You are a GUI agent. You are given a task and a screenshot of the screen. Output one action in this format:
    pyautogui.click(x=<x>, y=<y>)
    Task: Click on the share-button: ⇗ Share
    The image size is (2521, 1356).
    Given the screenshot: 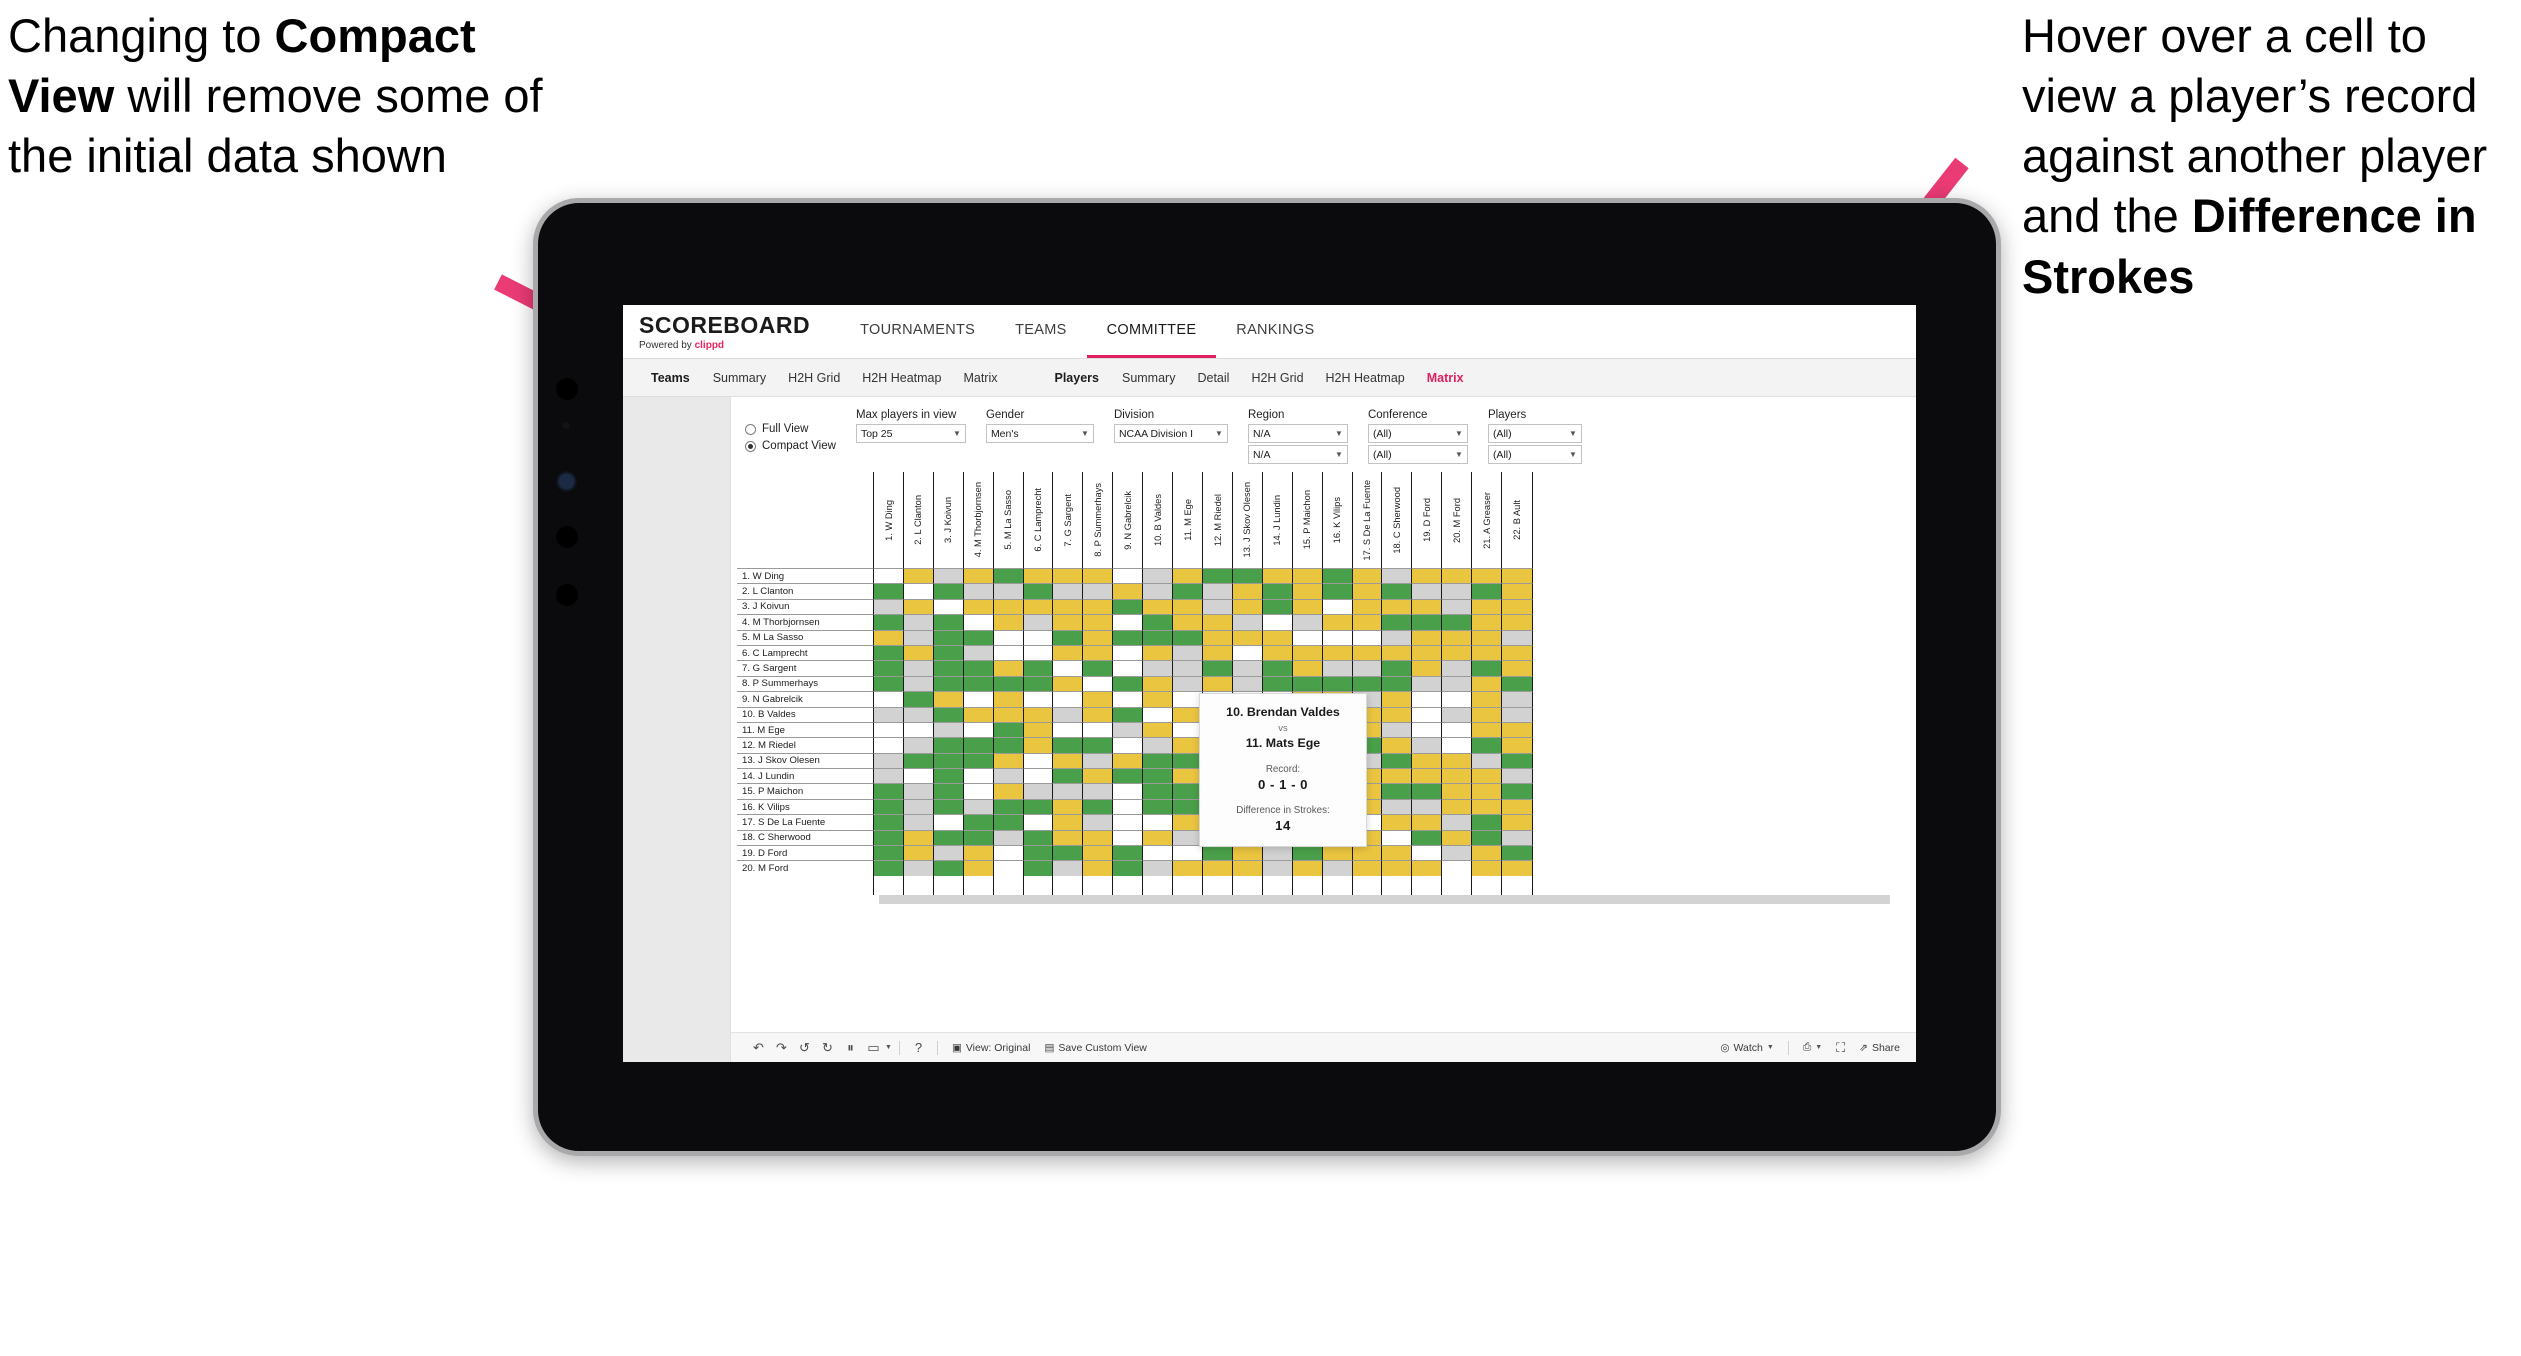 What is the action you would take?
    pyautogui.click(x=1884, y=1048)
    